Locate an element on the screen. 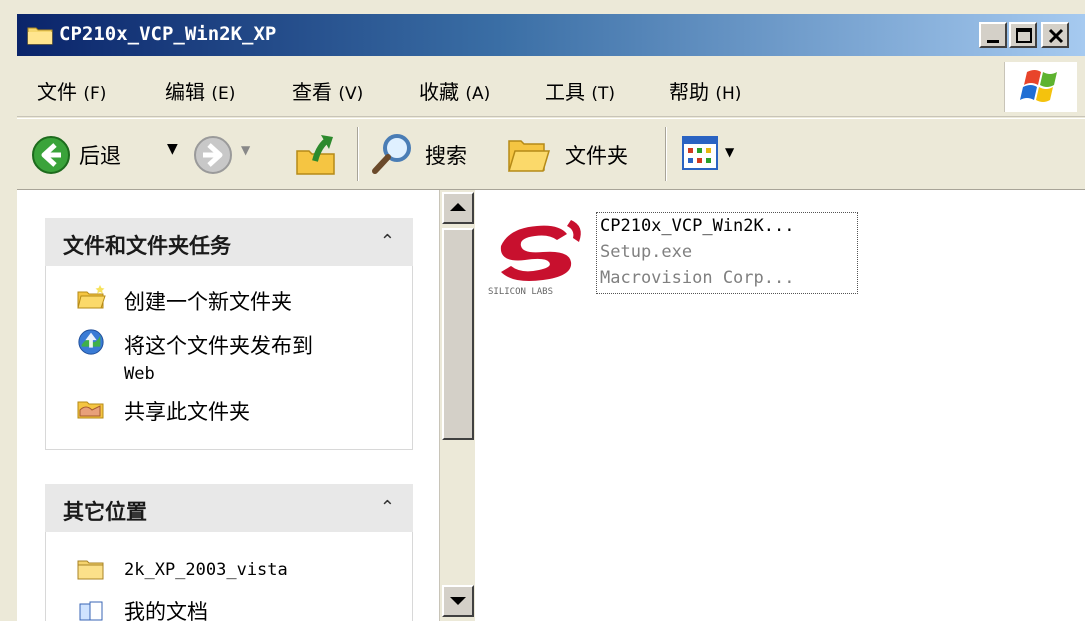 The image size is (1085, 621). file-tasks-header: 文件和文件夹任务 ⌃ is located at coordinates (229, 242).